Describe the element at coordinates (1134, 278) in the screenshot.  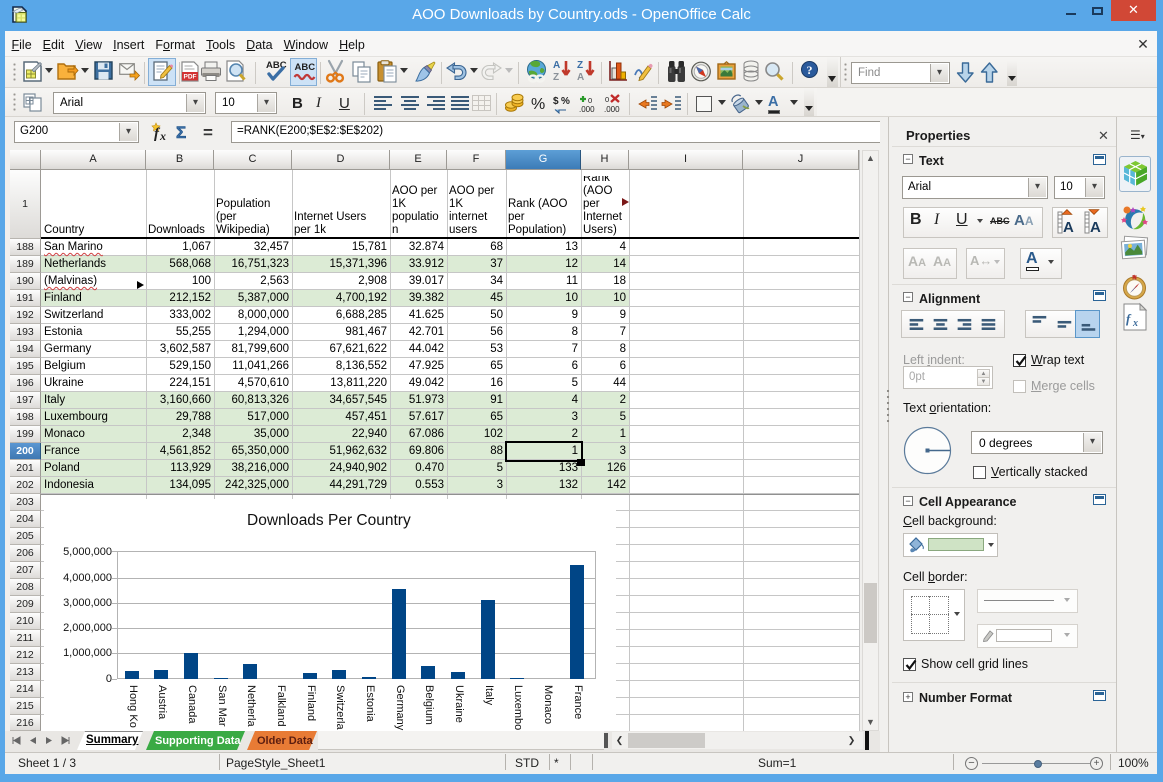
I see `svg-text: N` at that location.